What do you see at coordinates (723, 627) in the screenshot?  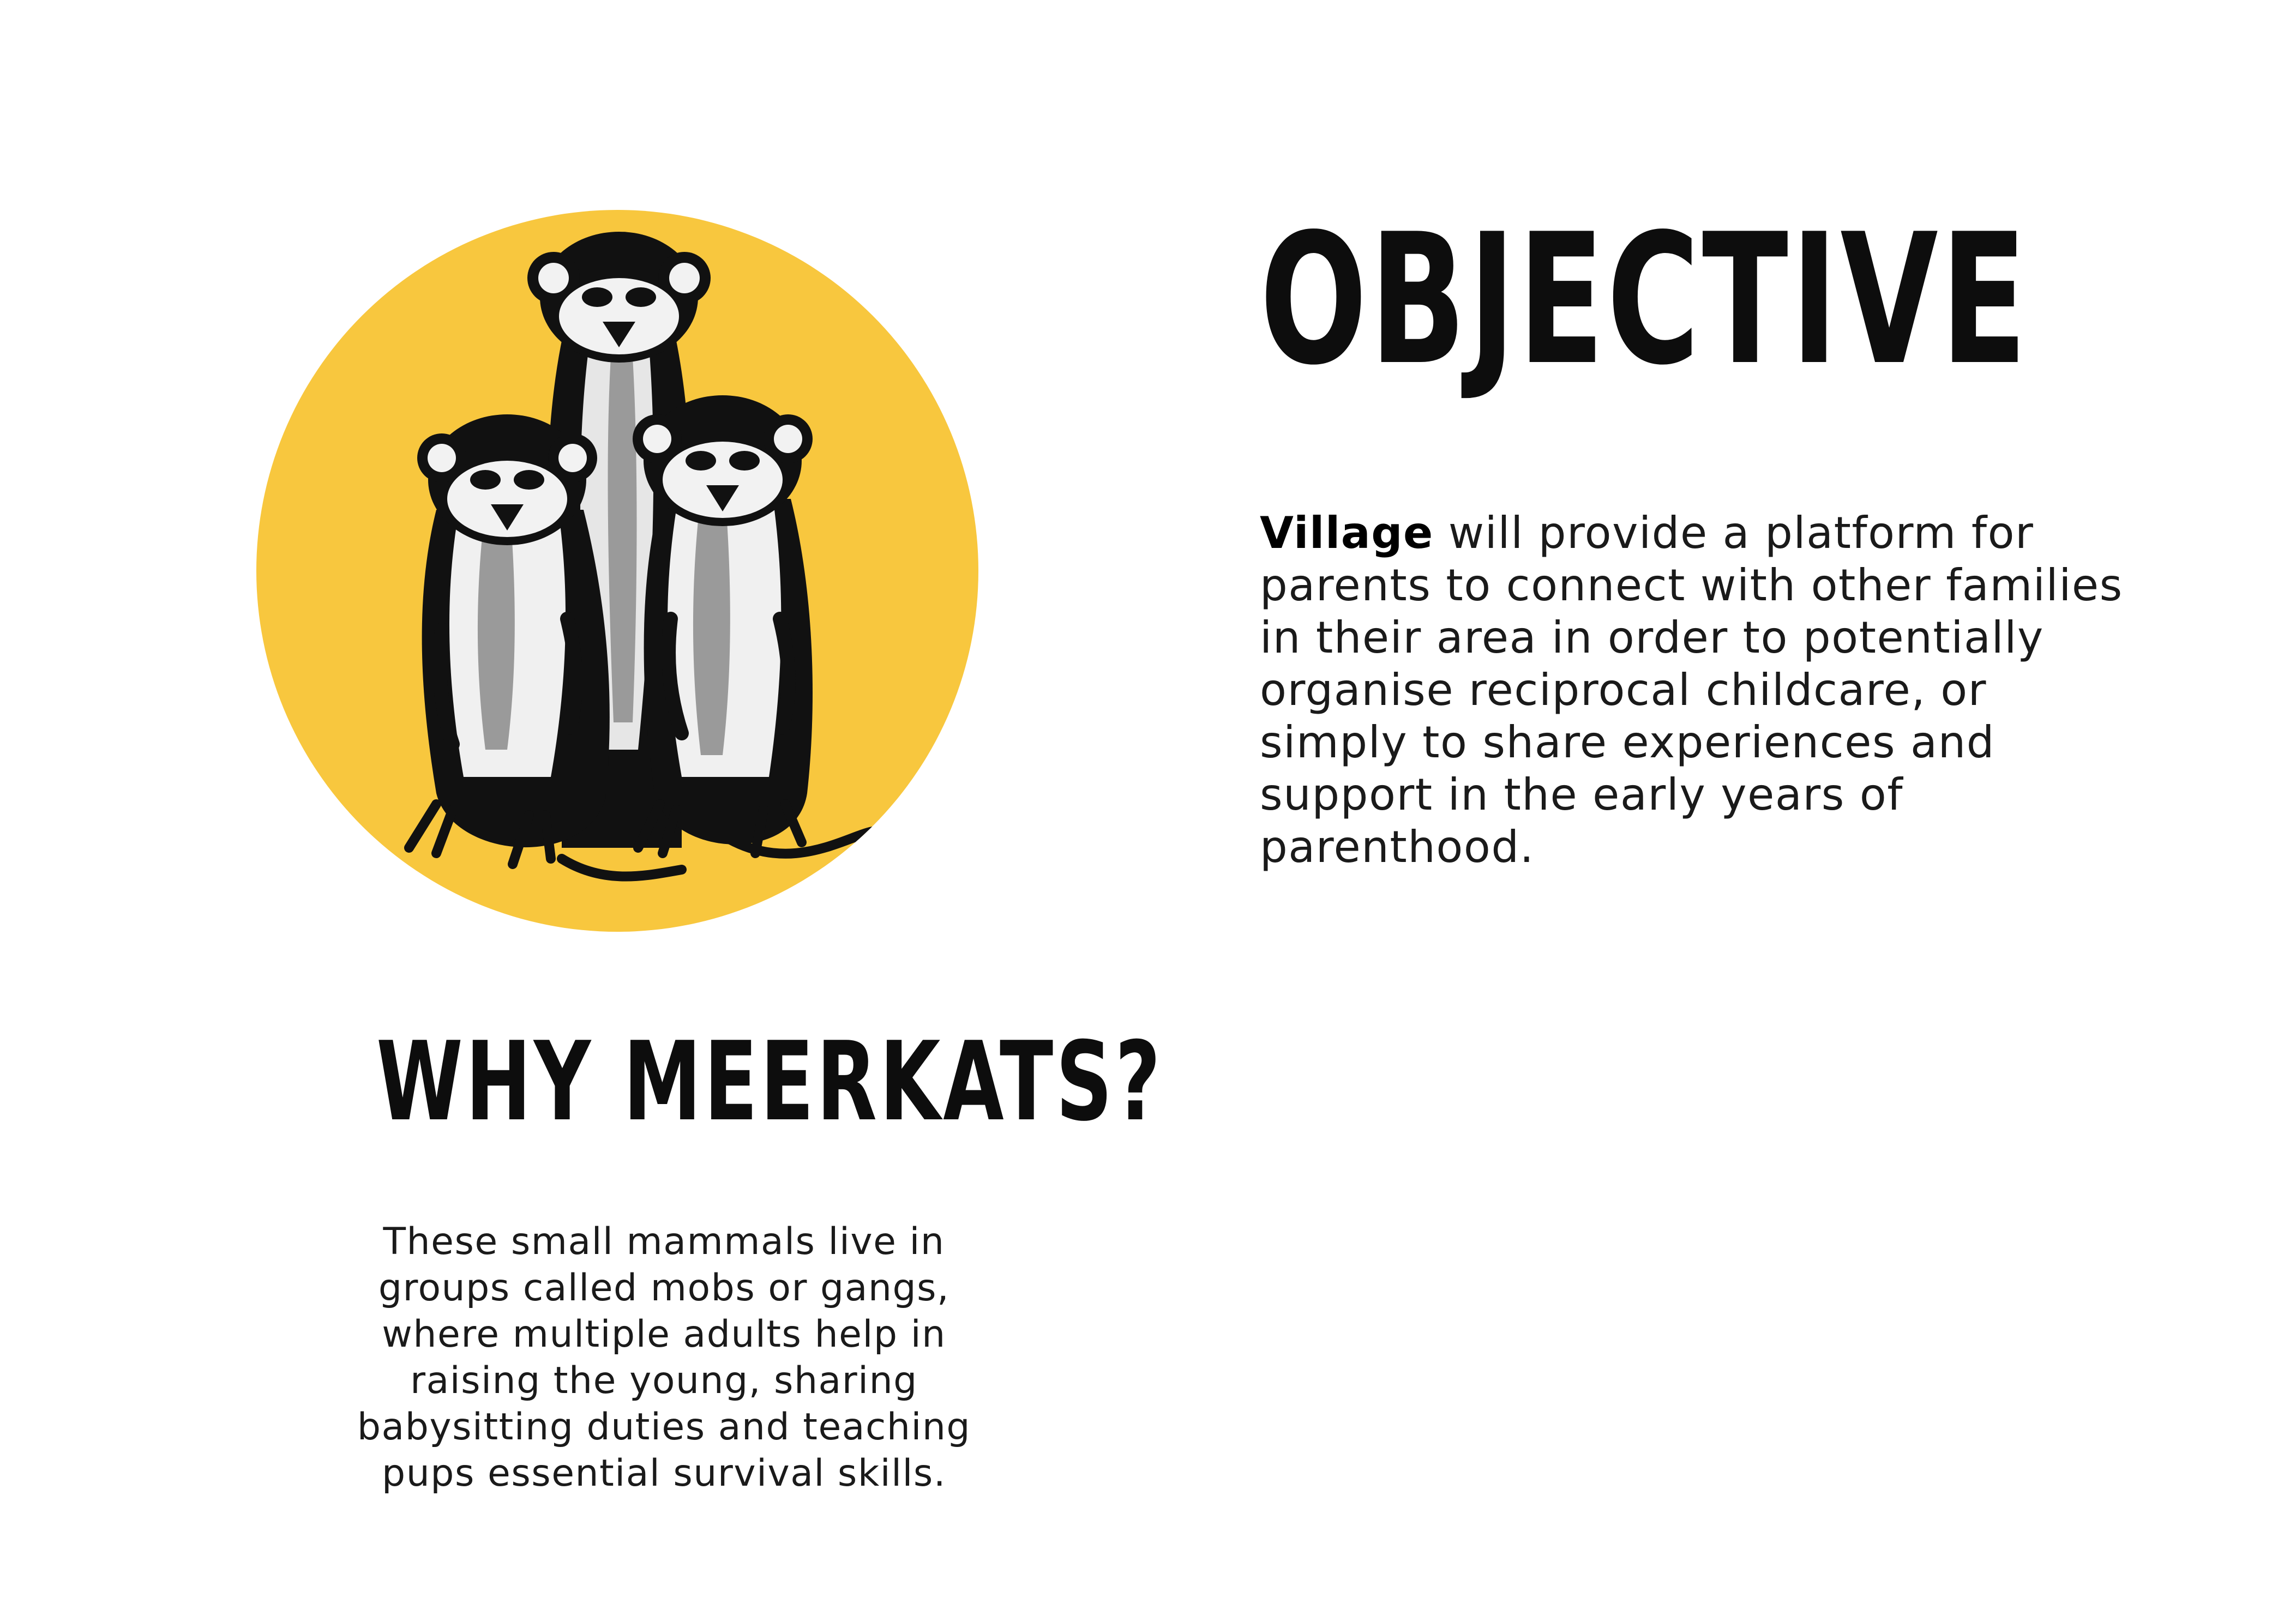 I see `meerkat-right` at bounding box center [723, 627].